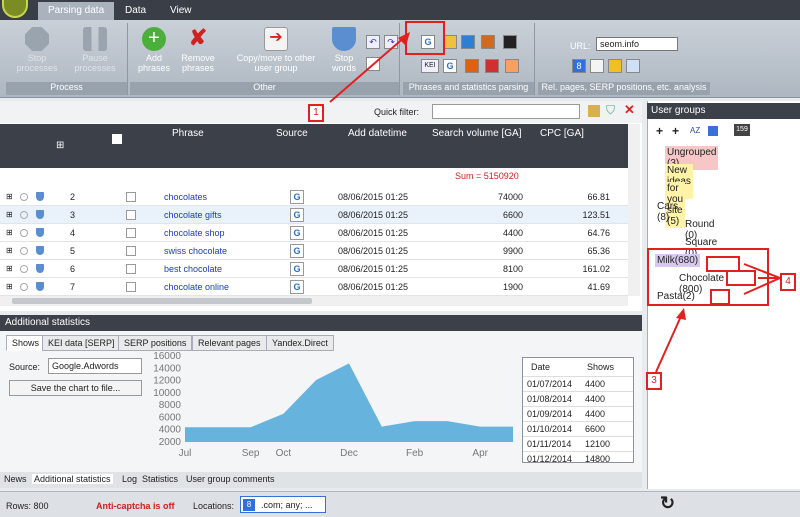 This screenshot has width=800, height=517. What do you see at coordinates (129, 479) in the screenshot?
I see `tab-log: Log` at bounding box center [129, 479].